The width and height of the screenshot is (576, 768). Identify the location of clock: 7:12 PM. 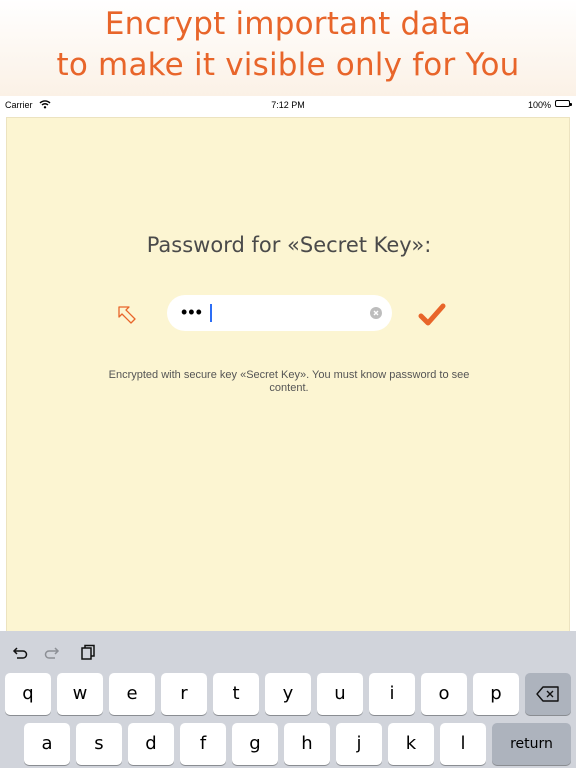
(288, 105).